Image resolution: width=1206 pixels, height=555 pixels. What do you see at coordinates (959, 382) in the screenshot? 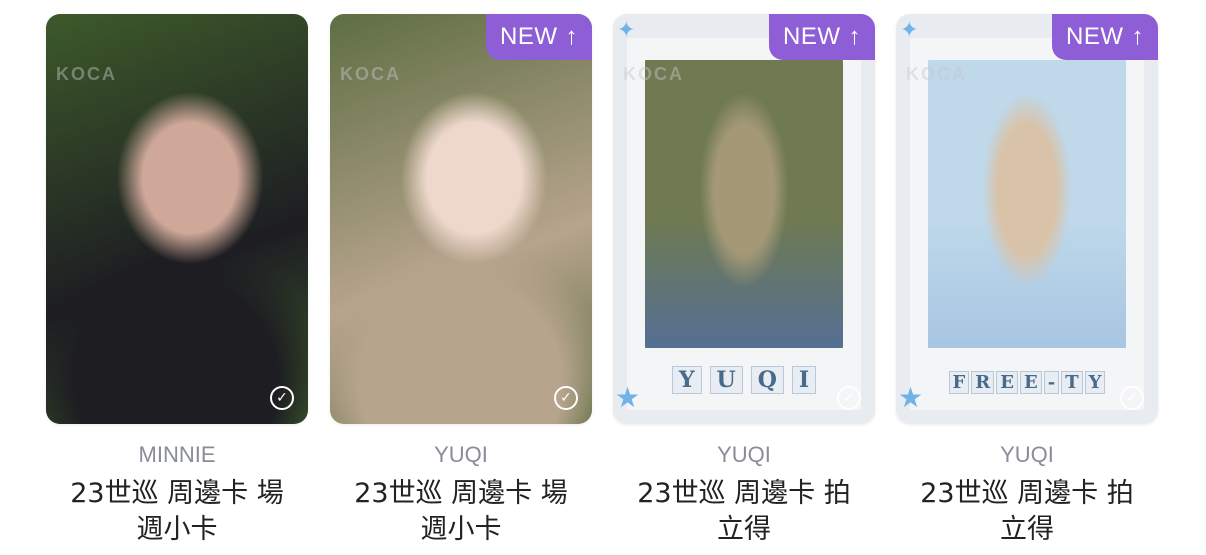
I see `polaroid-letter: F` at bounding box center [959, 382].